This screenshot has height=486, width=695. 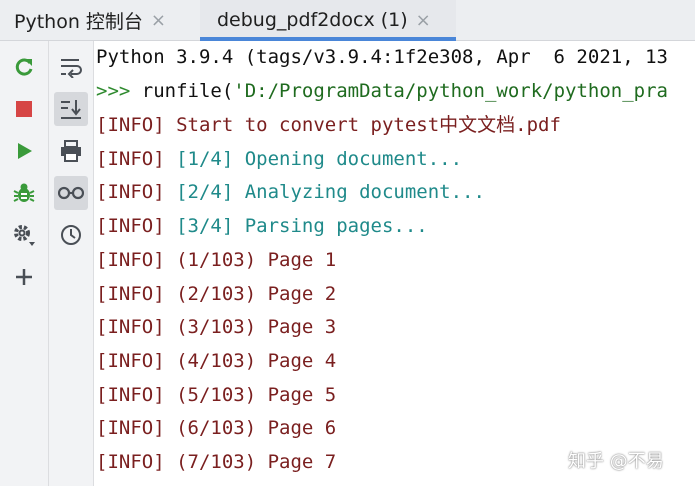 I want to click on print-icon, so click(x=71, y=151).